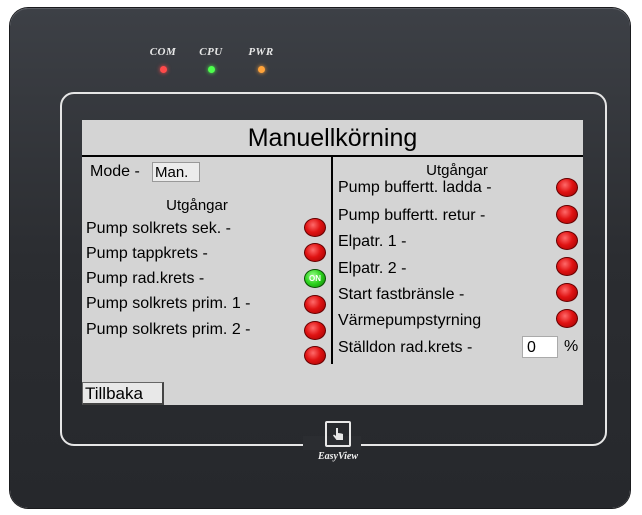  Describe the element at coordinates (457, 170) in the screenshot. I see `right-outputs-header: Utgångar` at that location.